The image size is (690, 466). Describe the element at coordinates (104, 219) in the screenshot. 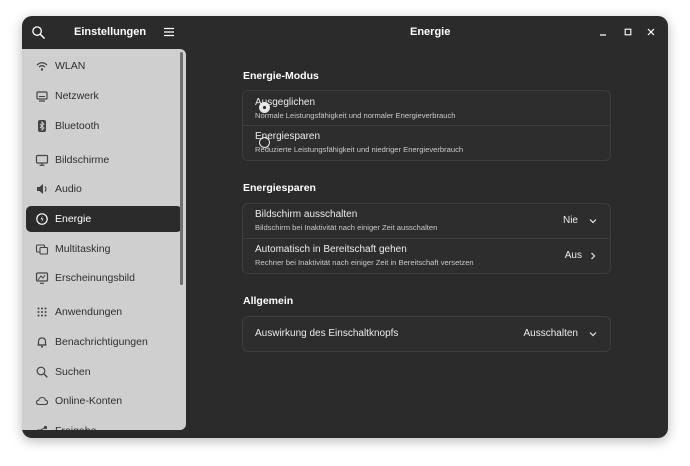

I see `sidebar-item-energie: Energie` at that location.